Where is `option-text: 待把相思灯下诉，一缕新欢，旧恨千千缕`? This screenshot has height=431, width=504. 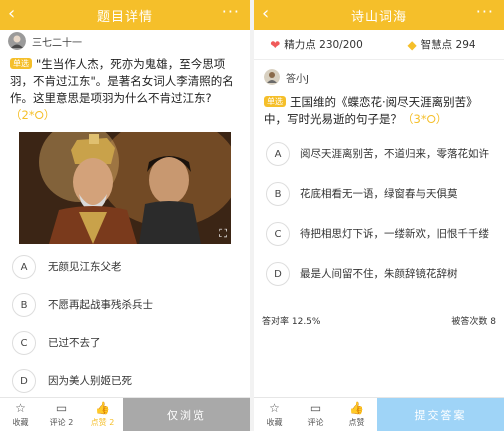 option-text: 待把相思灯下诉，一缕新欢，旧恨千千缕 is located at coordinates (394, 234).